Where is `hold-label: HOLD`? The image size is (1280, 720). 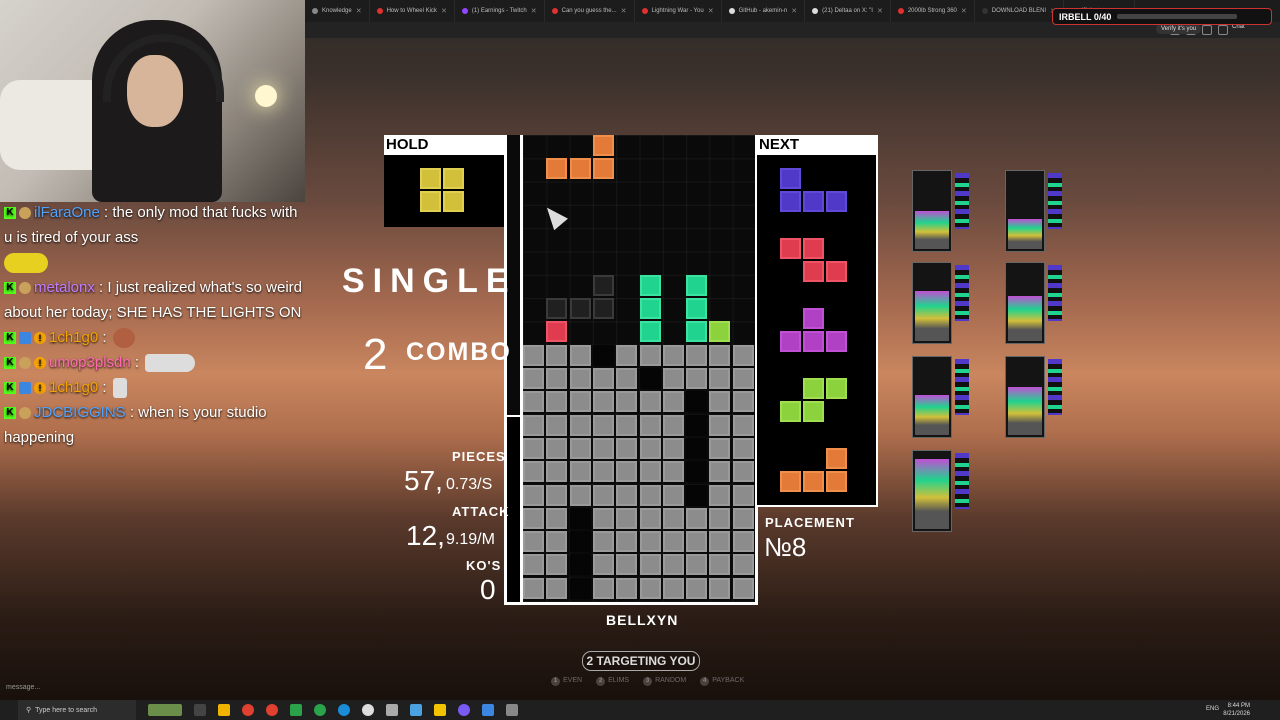
hold-label: HOLD is located at coordinates (444, 145).